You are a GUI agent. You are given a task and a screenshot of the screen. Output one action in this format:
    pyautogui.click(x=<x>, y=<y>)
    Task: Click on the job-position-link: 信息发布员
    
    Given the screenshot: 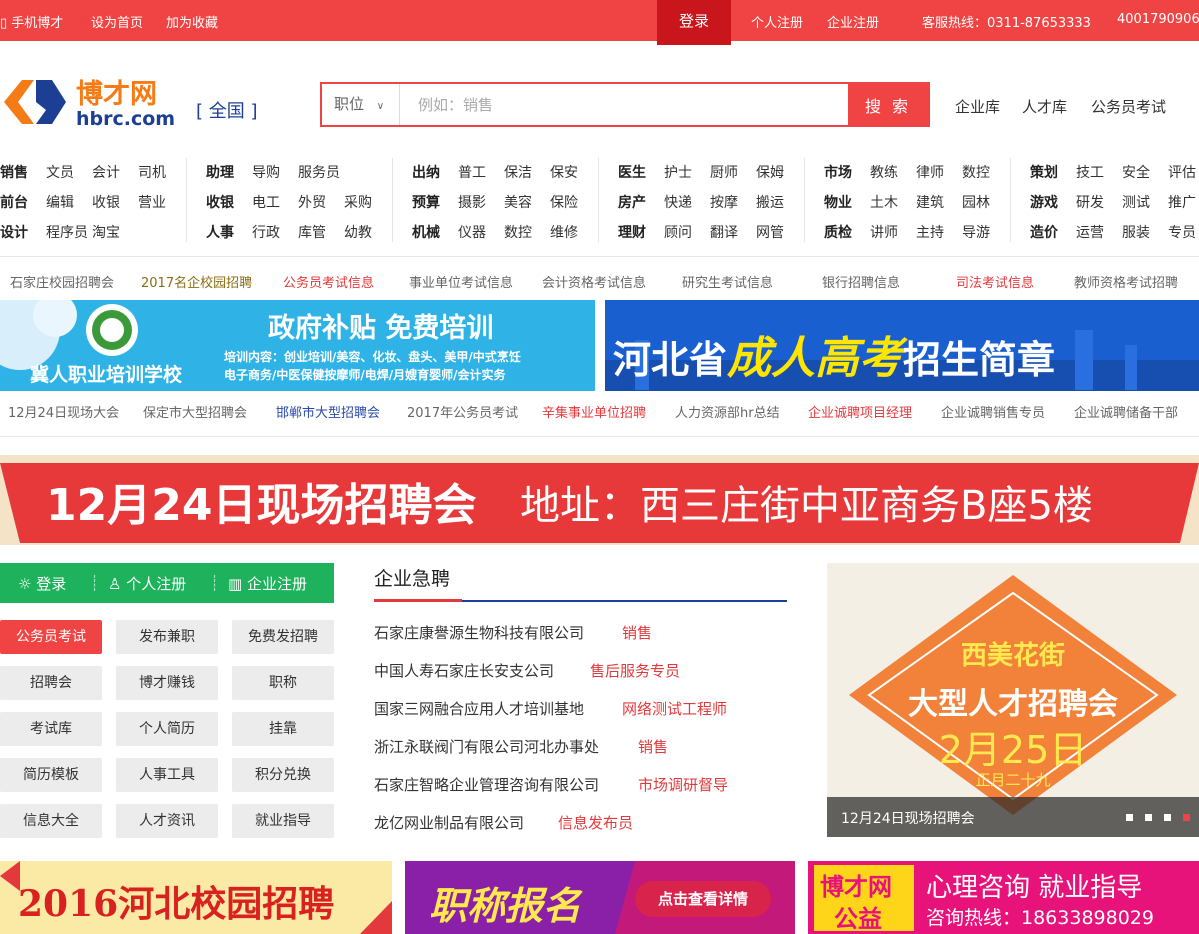 What is the action you would take?
    pyautogui.click(x=595, y=822)
    